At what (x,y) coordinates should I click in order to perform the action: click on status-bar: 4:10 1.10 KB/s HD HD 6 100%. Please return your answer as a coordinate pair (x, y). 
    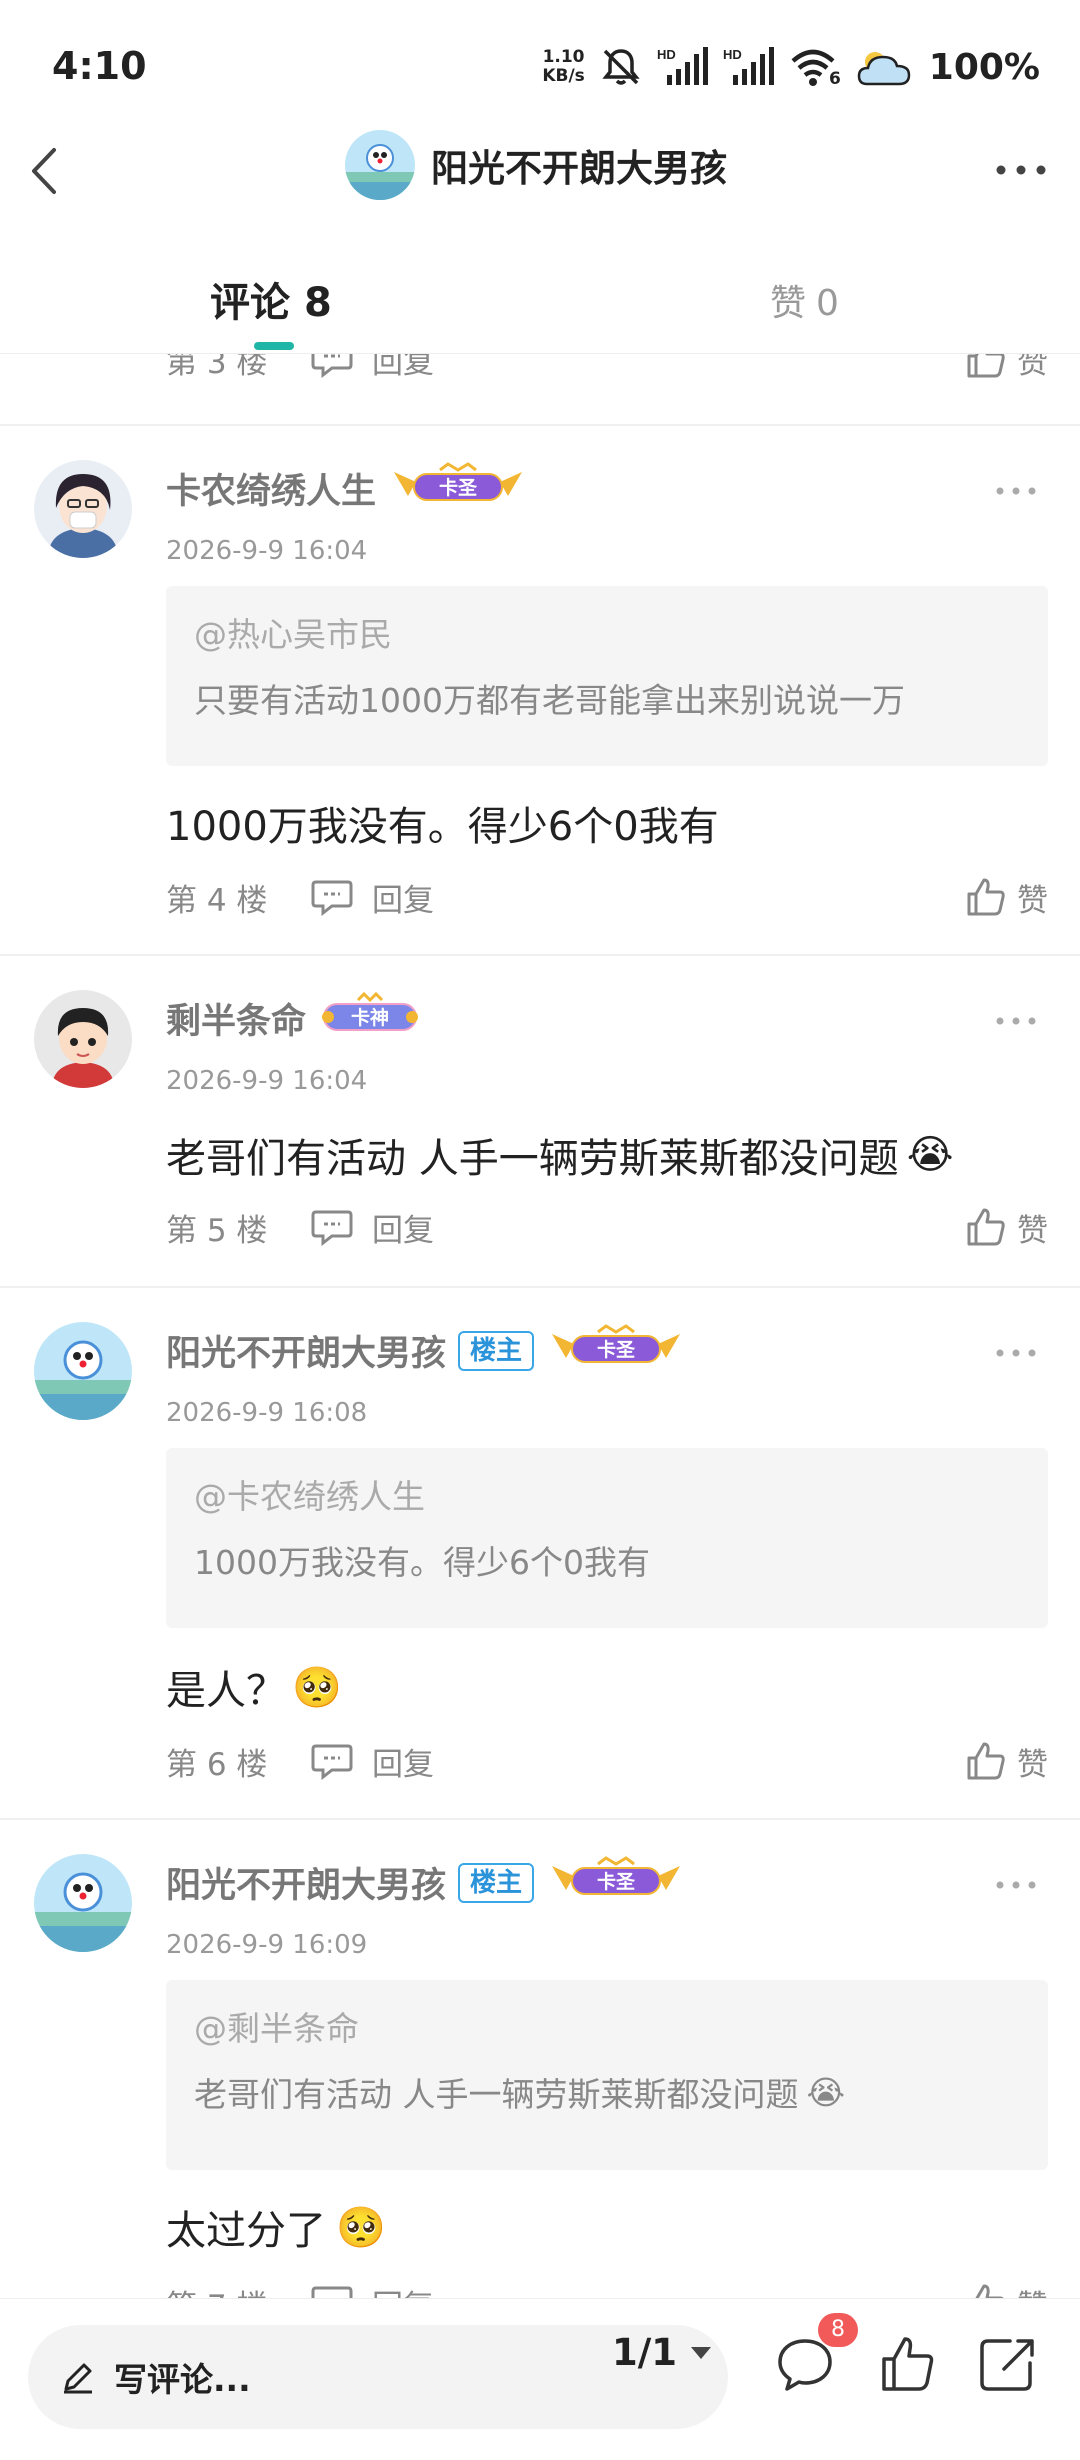
    Looking at the image, I should click on (540, 65).